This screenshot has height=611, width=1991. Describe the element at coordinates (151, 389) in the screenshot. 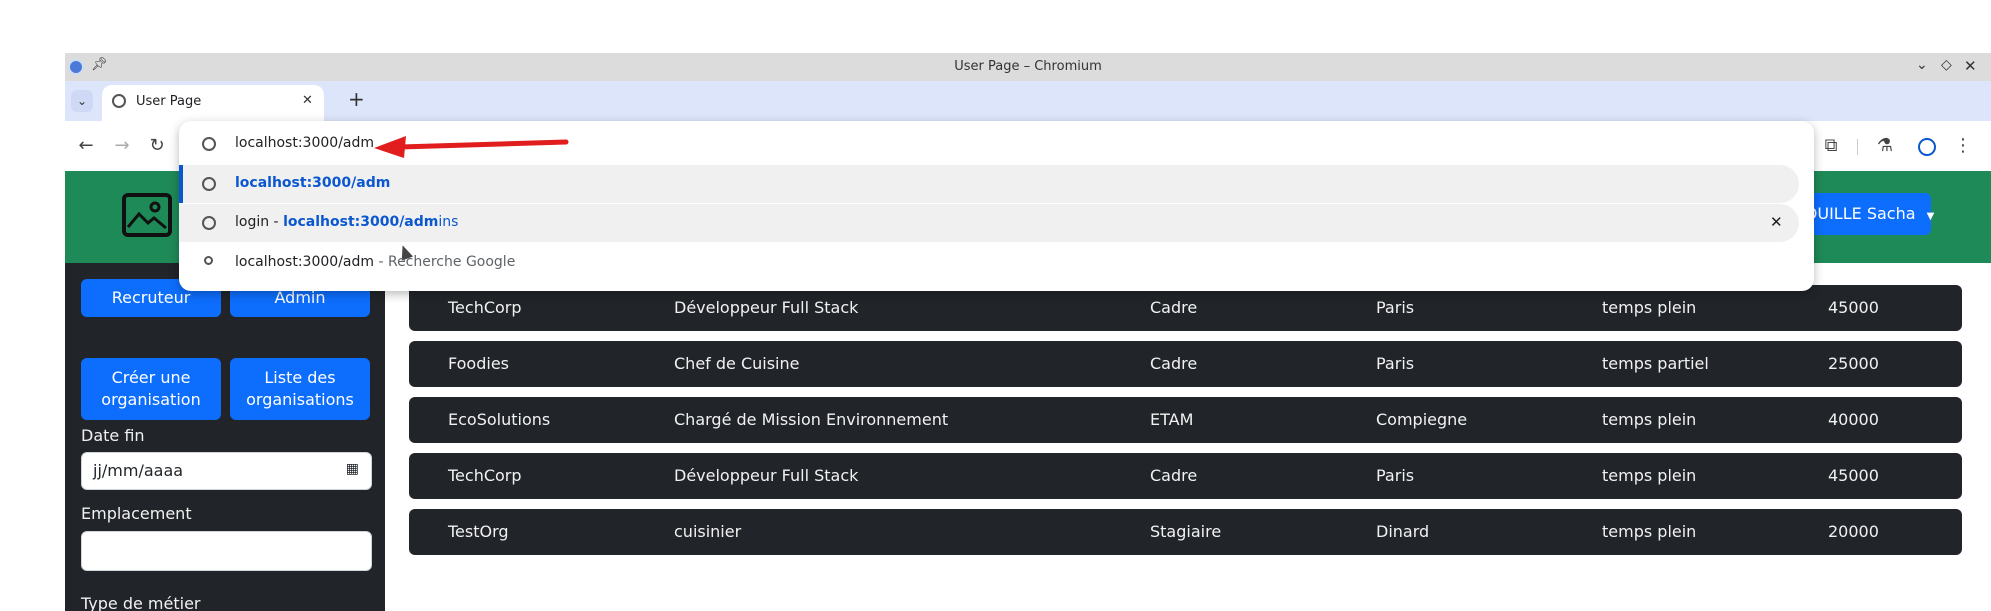

I see `creer-organisation-button: Créer une organisation` at that location.